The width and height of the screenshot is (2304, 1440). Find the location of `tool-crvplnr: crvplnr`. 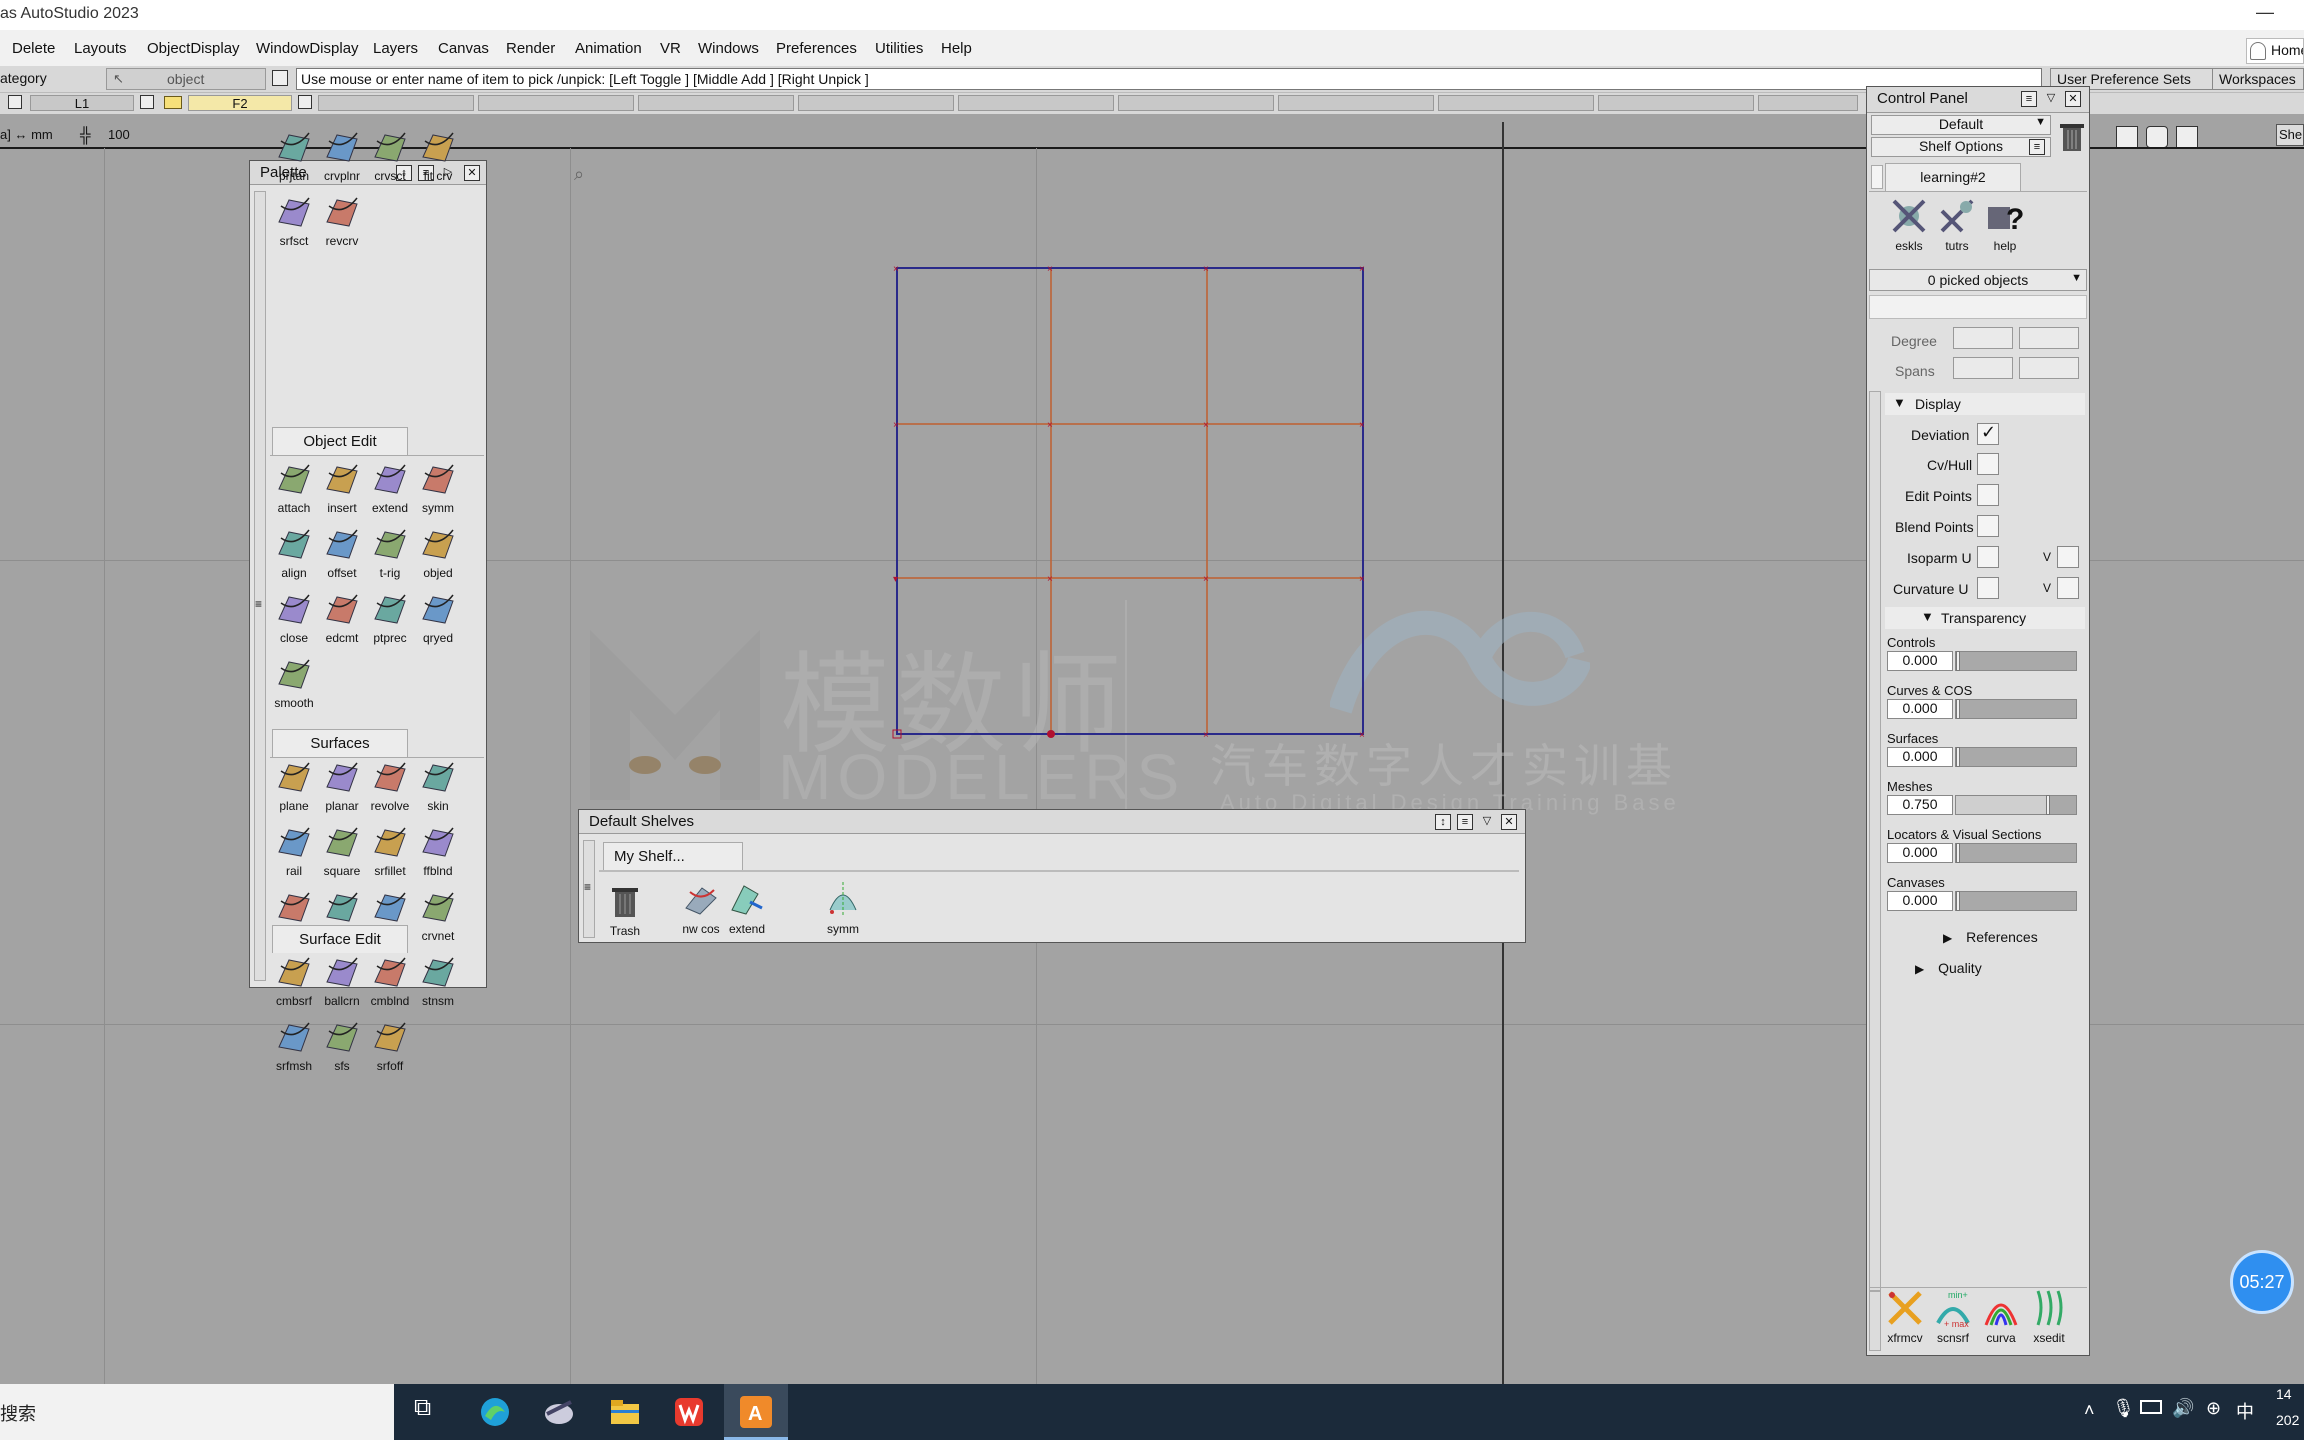

tool-crvplnr: crvplnr is located at coordinates (342, 157).